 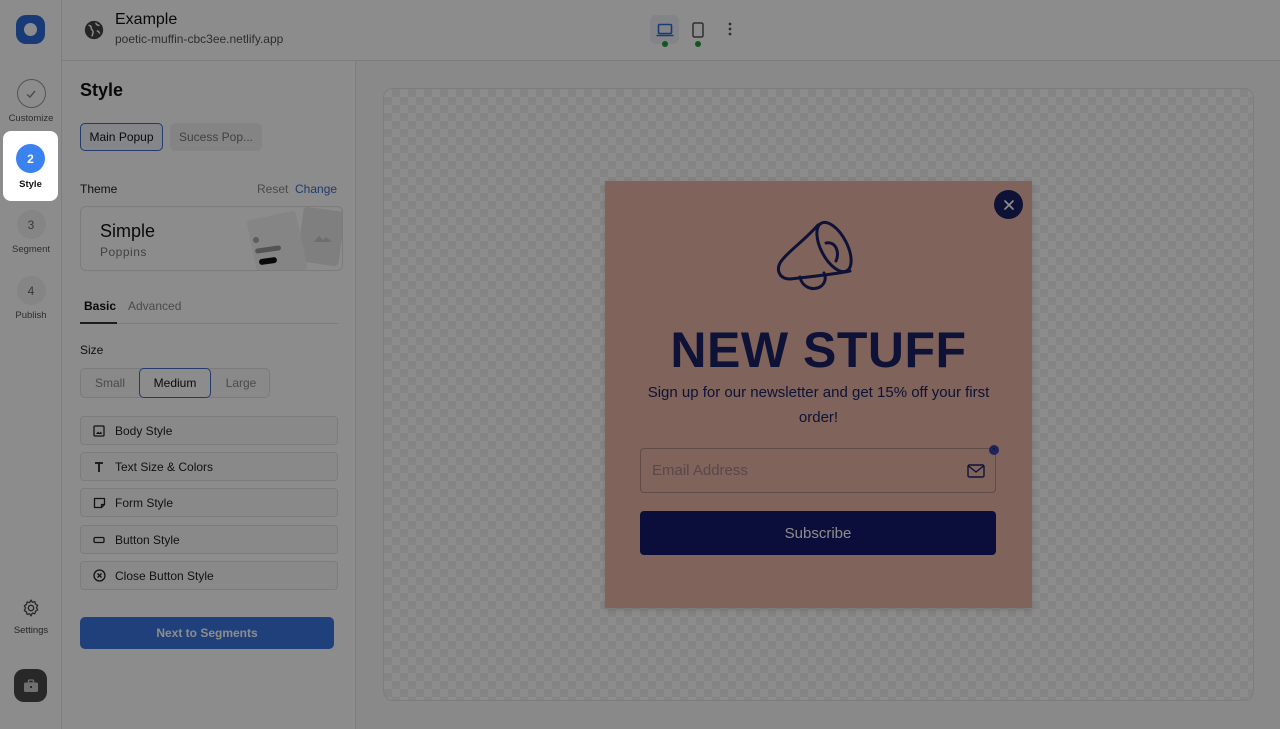 I want to click on site-title: Example, so click(x=146, y=19).